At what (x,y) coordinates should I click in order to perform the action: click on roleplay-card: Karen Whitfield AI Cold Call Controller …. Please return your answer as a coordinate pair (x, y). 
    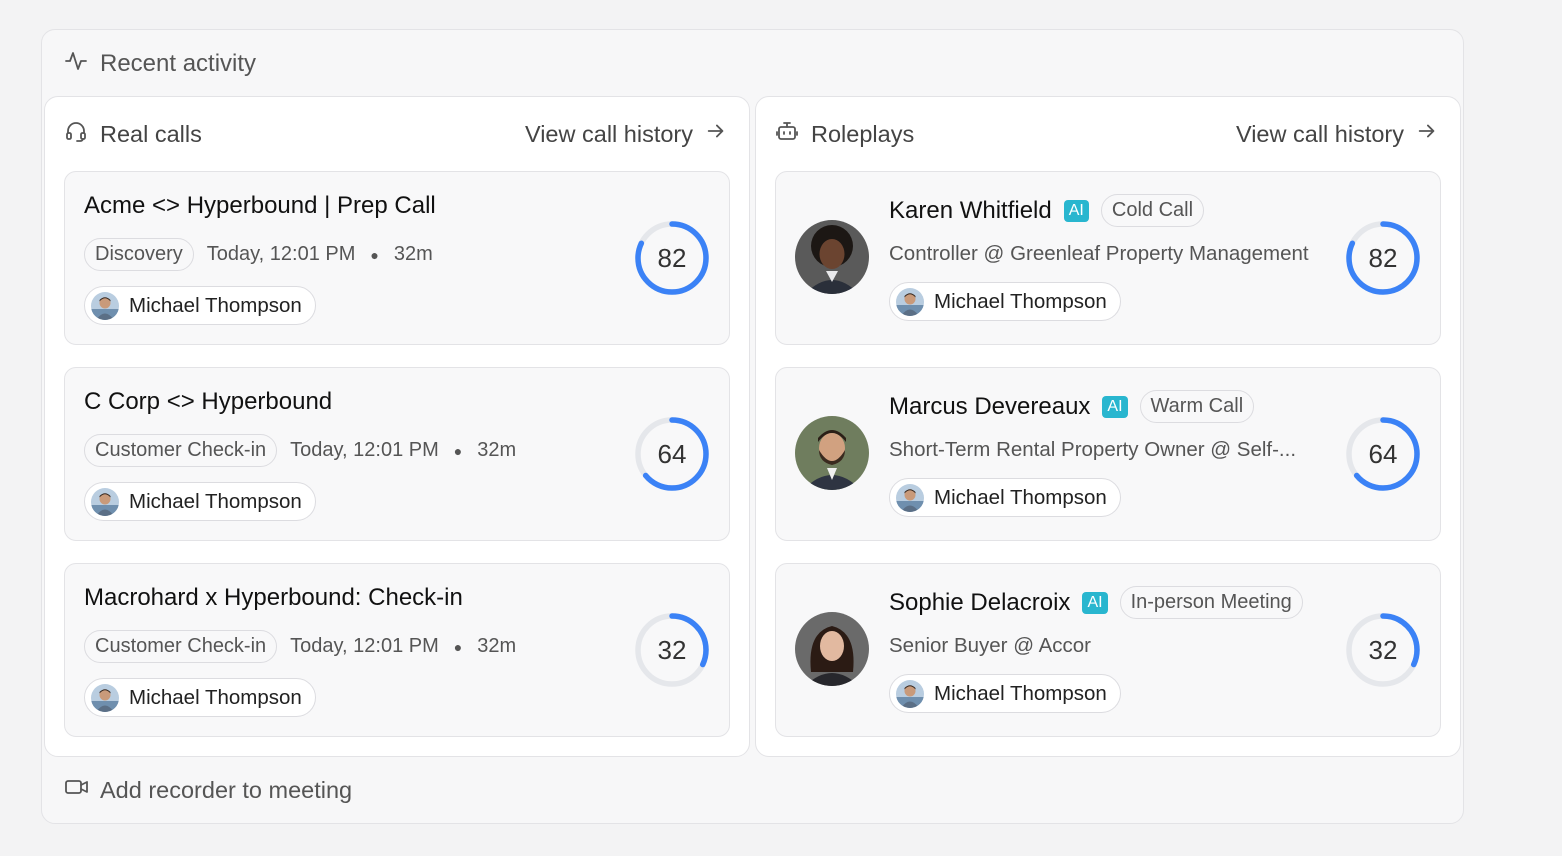
    Looking at the image, I should click on (1108, 258).